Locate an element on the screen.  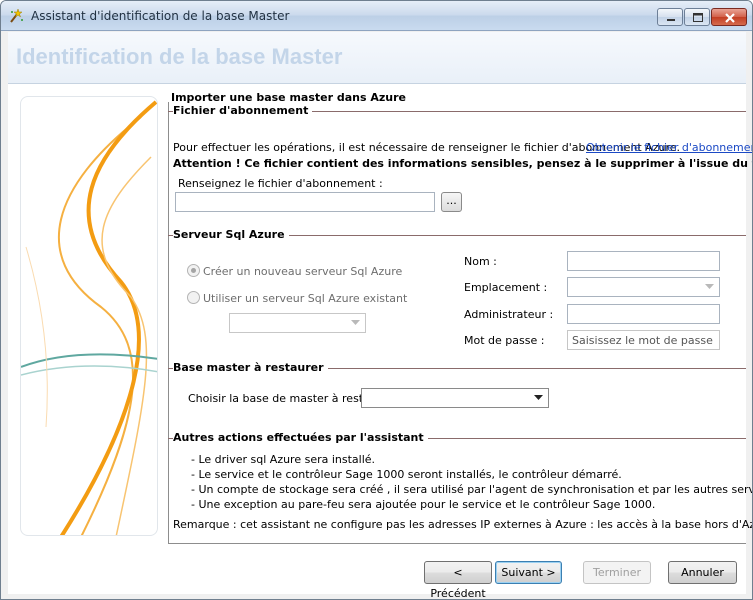
password-label: Mot de passe : is located at coordinates (504, 340).